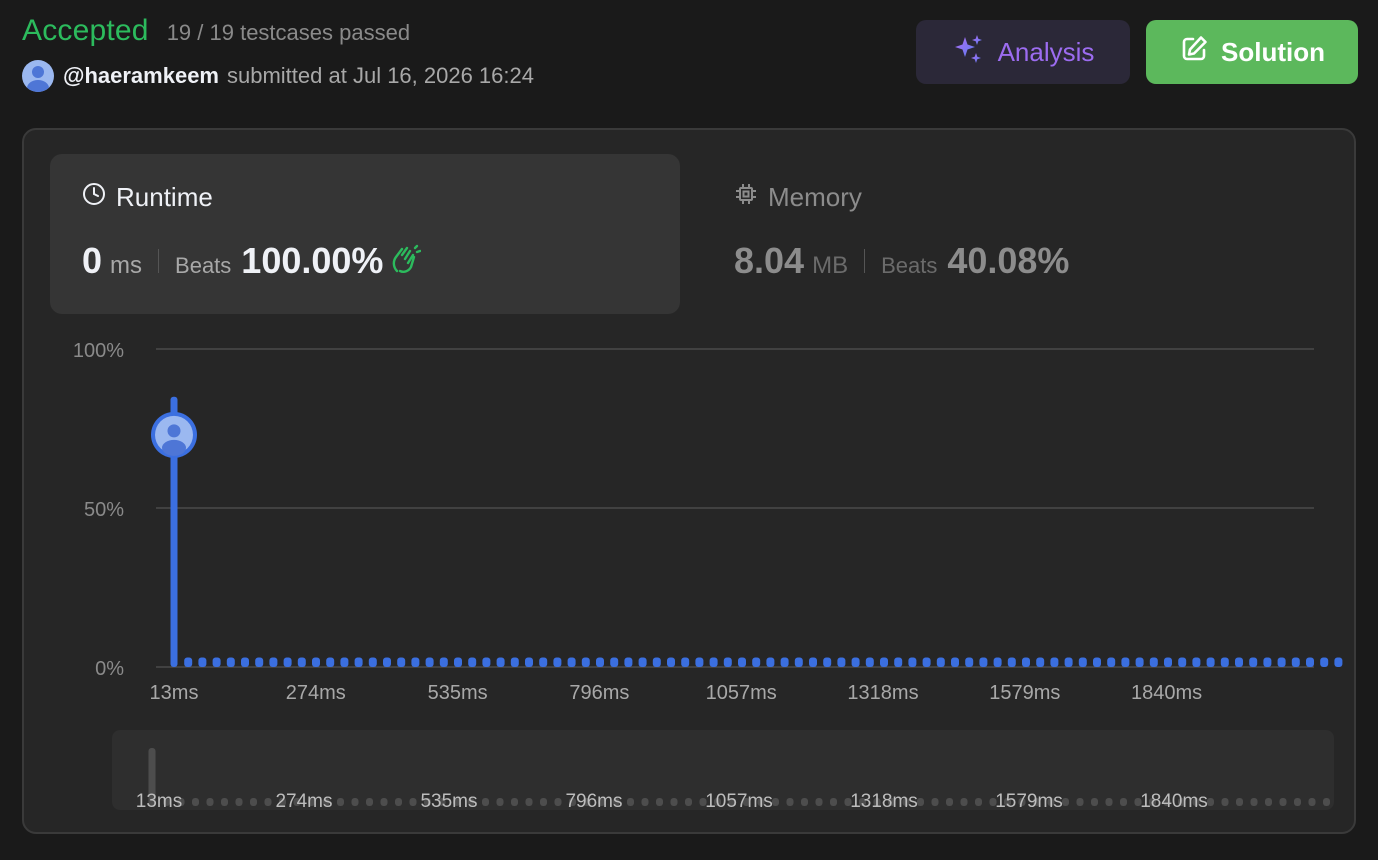 The height and width of the screenshot is (860, 1378). What do you see at coordinates (1252, 52) in the screenshot?
I see `solution-button: Solution` at bounding box center [1252, 52].